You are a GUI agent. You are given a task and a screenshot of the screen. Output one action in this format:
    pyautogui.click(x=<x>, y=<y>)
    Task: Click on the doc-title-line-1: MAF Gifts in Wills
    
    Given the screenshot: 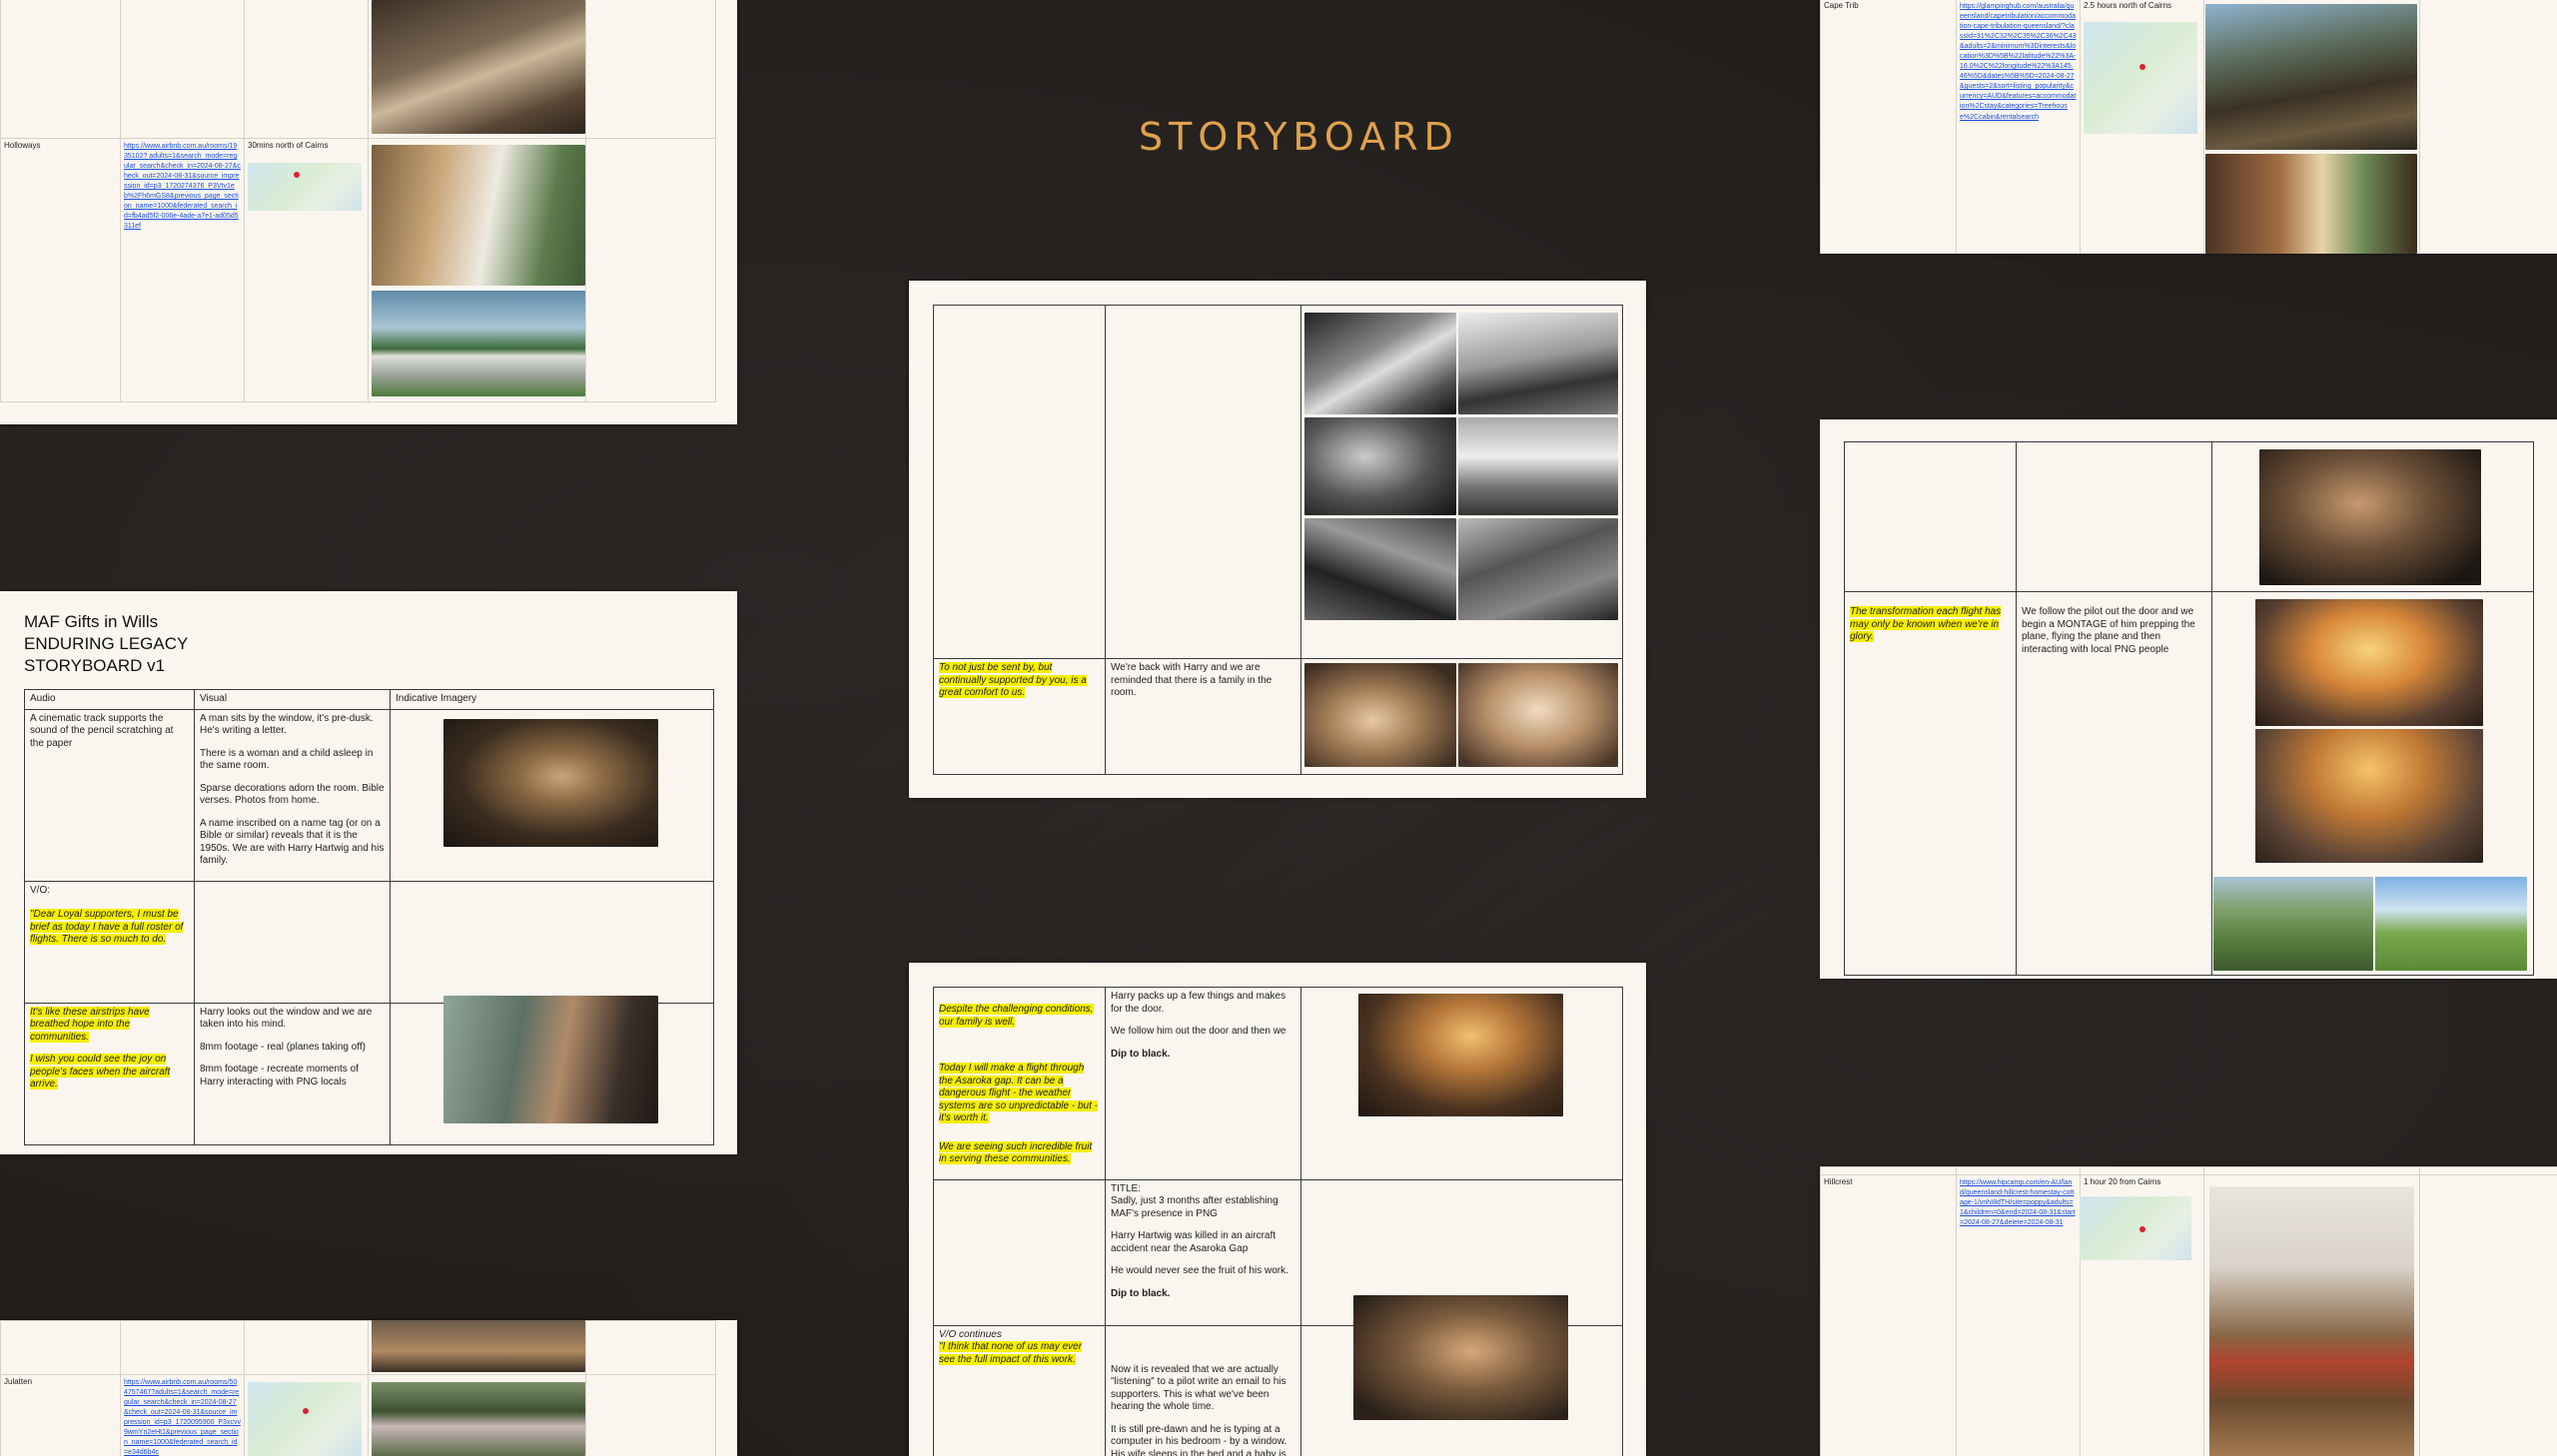 What is the action you would take?
    pyautogui.click(x=91, y=621)
    